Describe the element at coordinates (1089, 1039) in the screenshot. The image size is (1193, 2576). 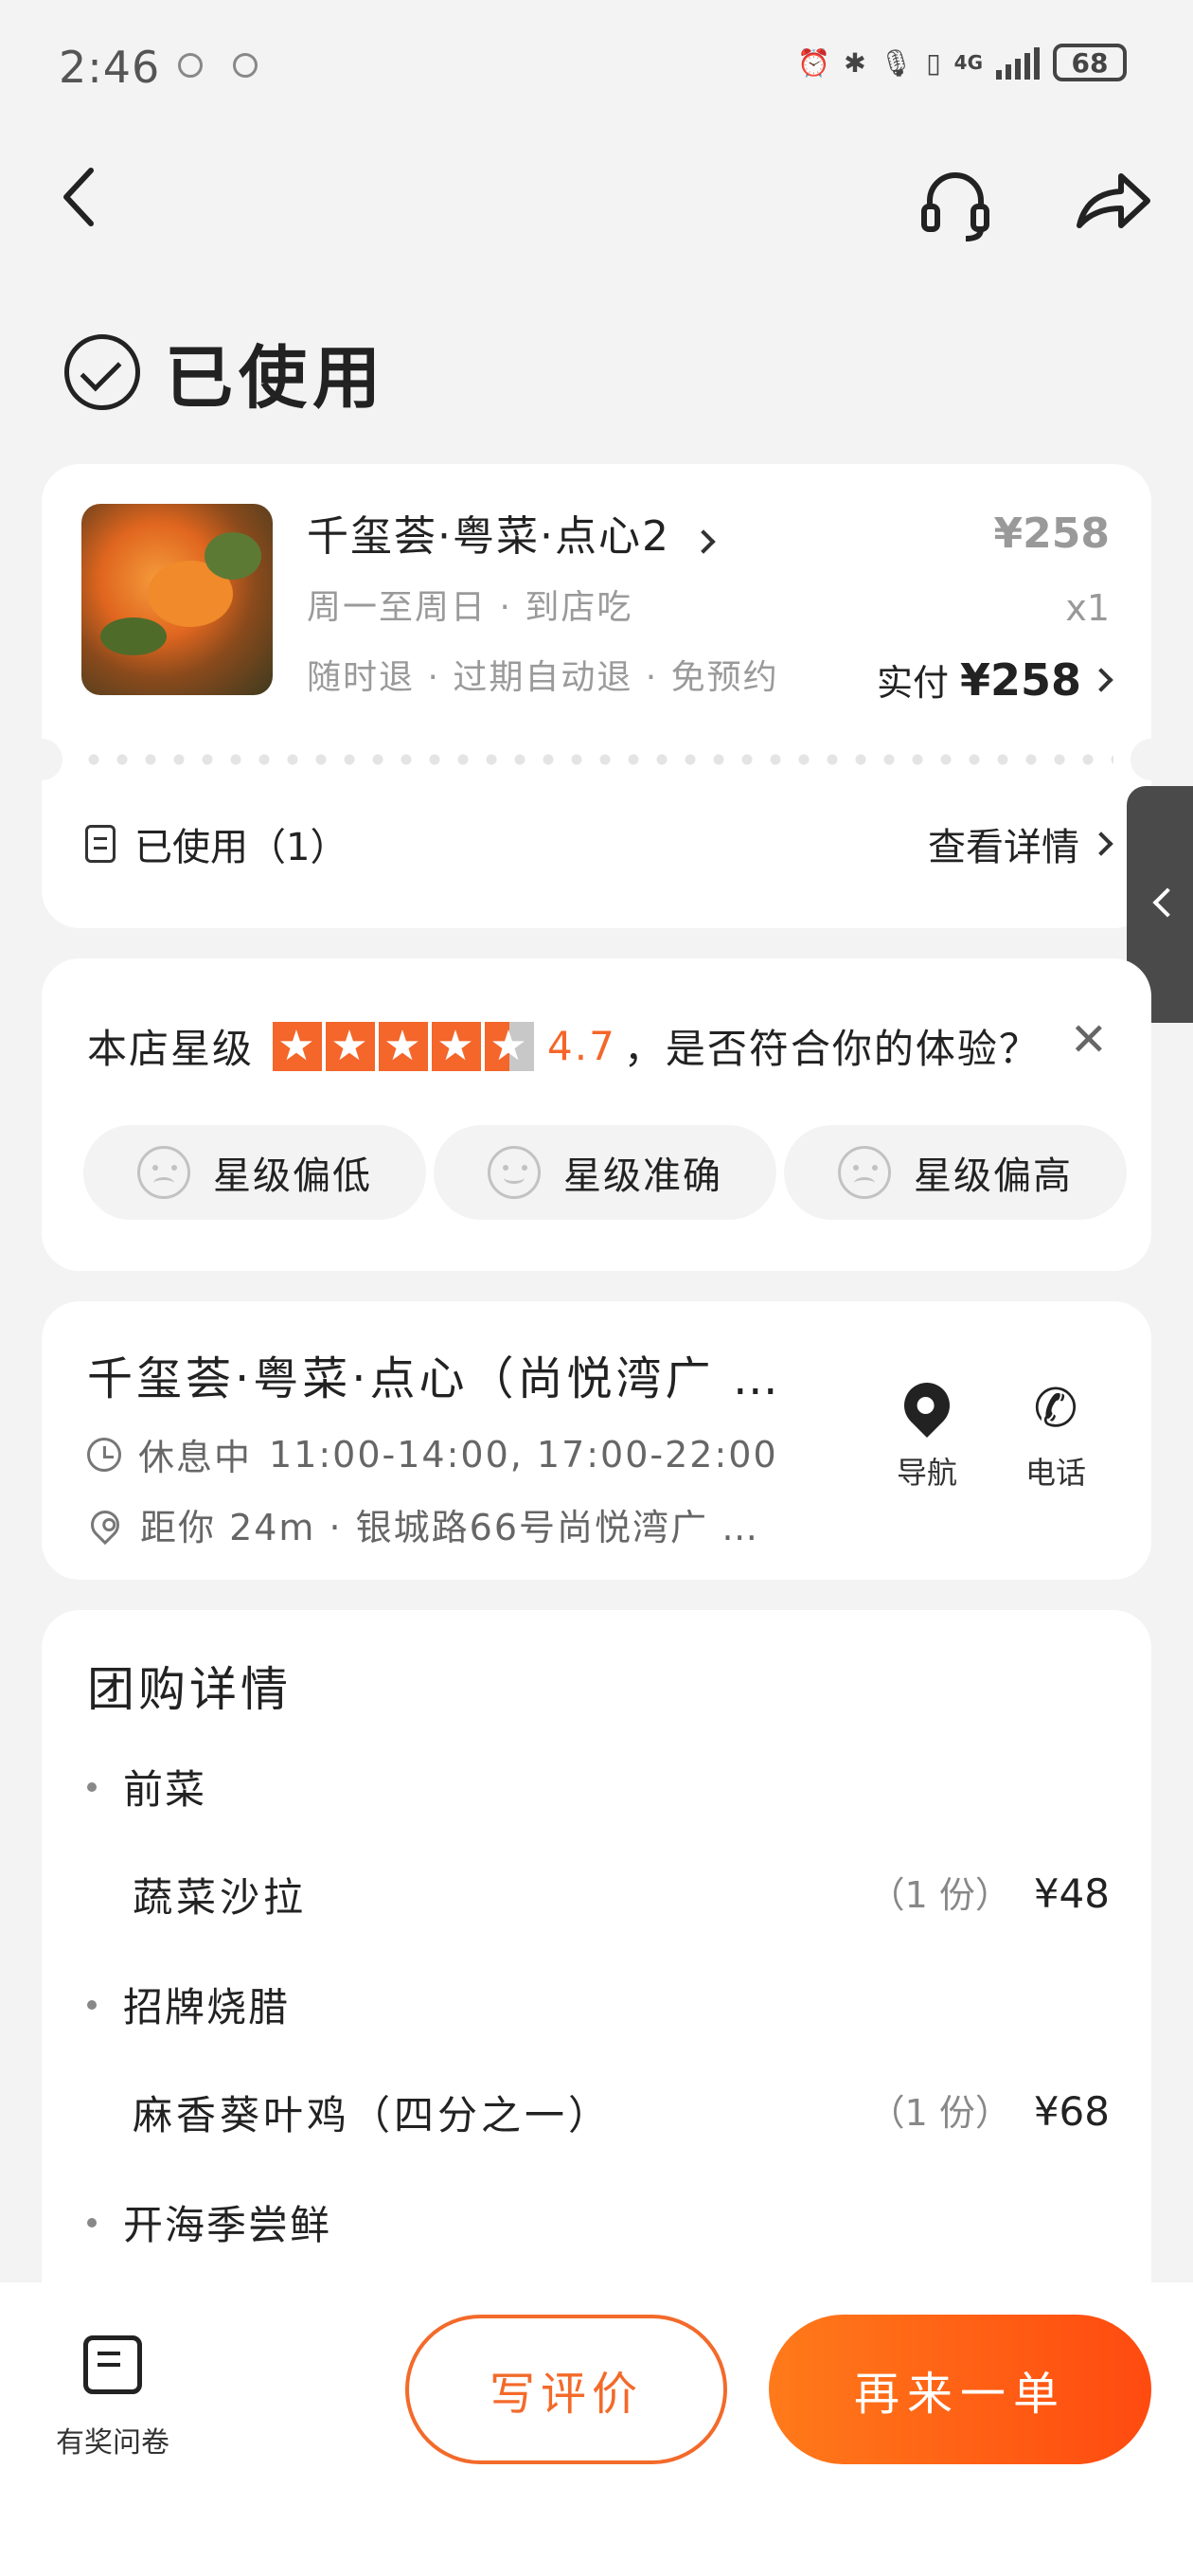
I see `close-rating-button: ✕` at that location.